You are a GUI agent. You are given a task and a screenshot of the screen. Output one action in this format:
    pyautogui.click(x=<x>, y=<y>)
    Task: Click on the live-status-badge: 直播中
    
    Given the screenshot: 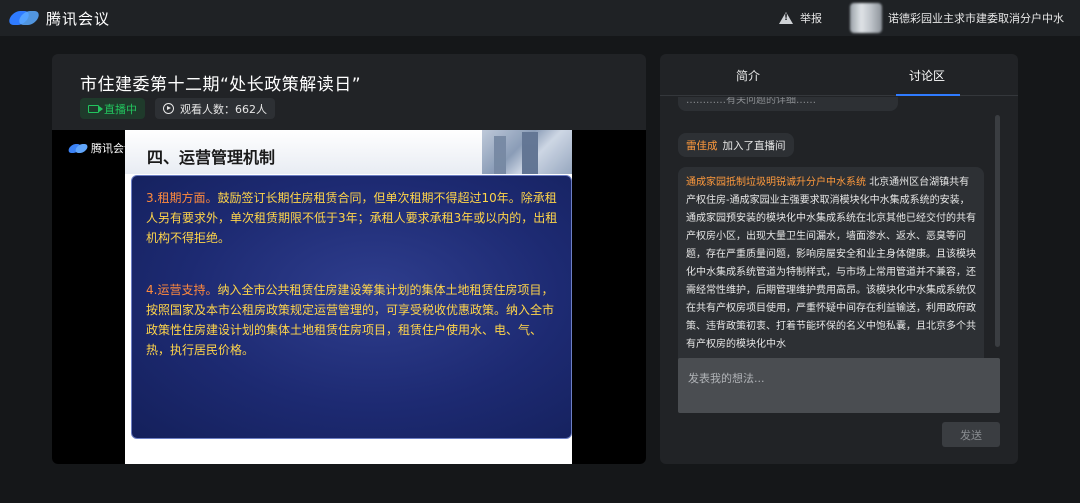 What is the action you would take?
    pyautogui.click(x=112, y=108)
    